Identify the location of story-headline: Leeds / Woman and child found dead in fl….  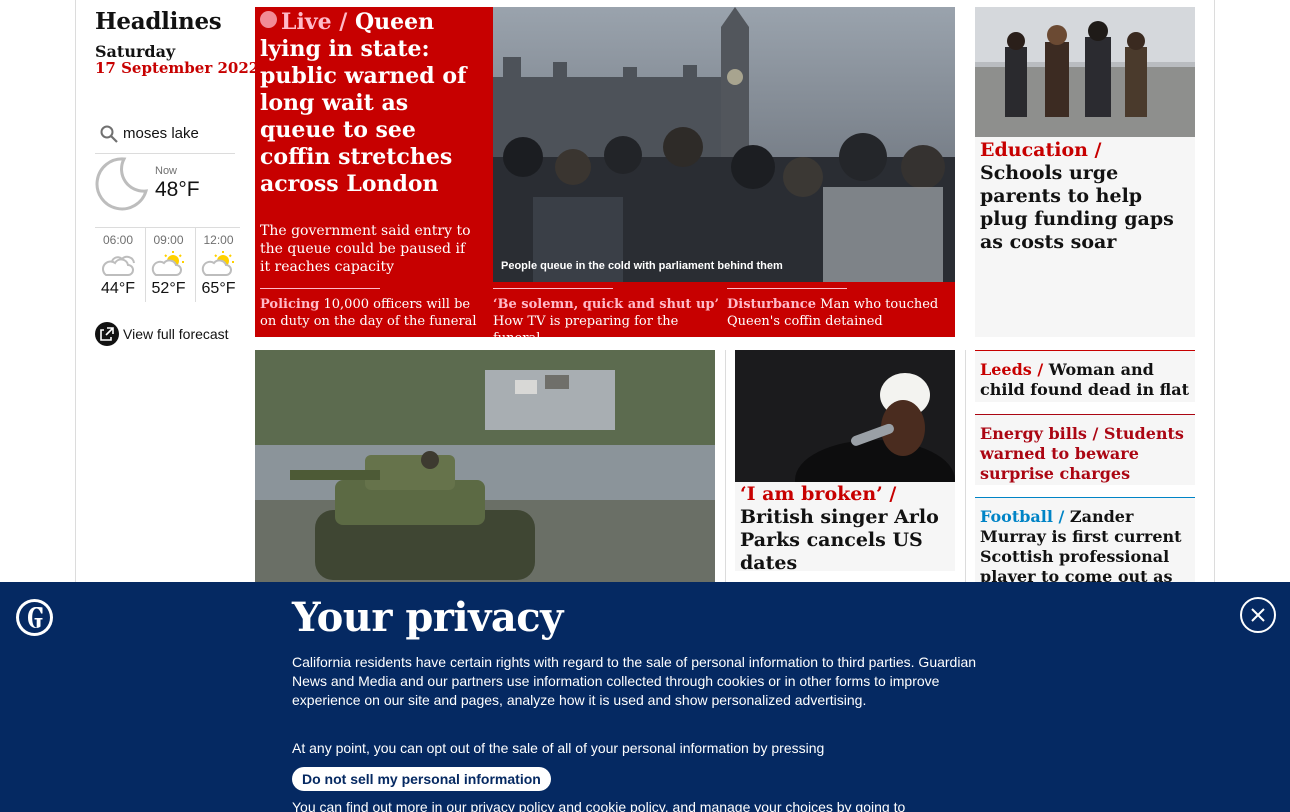
(1085, 378).